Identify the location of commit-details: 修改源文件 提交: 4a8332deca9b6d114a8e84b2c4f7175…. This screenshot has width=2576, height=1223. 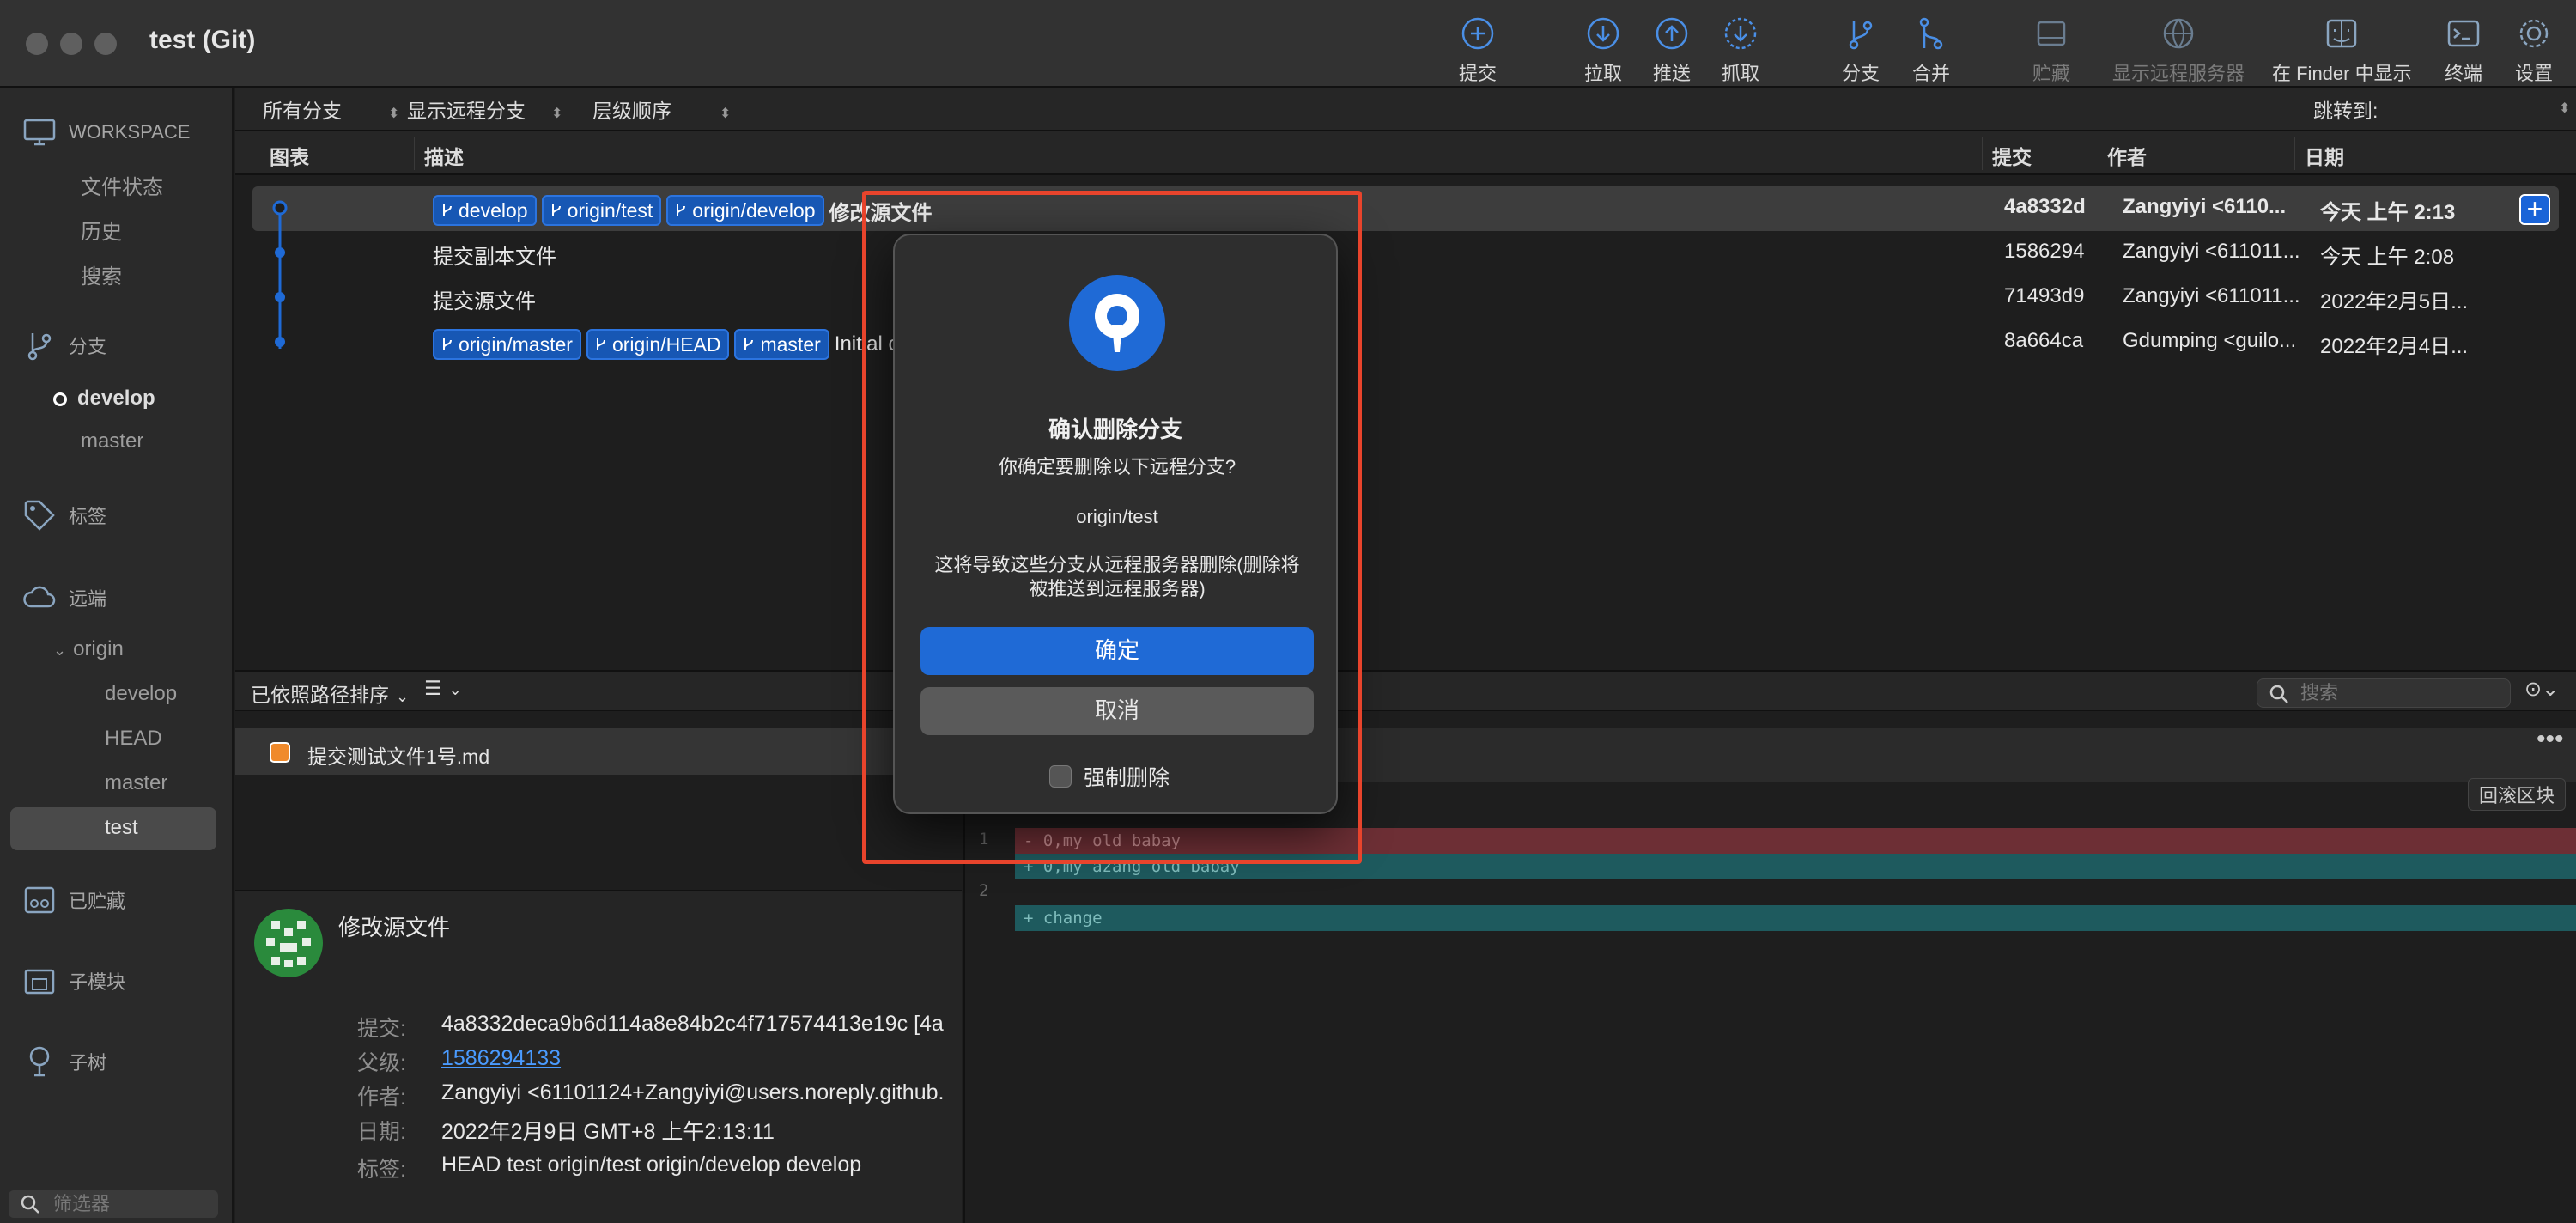
(598, 1056).